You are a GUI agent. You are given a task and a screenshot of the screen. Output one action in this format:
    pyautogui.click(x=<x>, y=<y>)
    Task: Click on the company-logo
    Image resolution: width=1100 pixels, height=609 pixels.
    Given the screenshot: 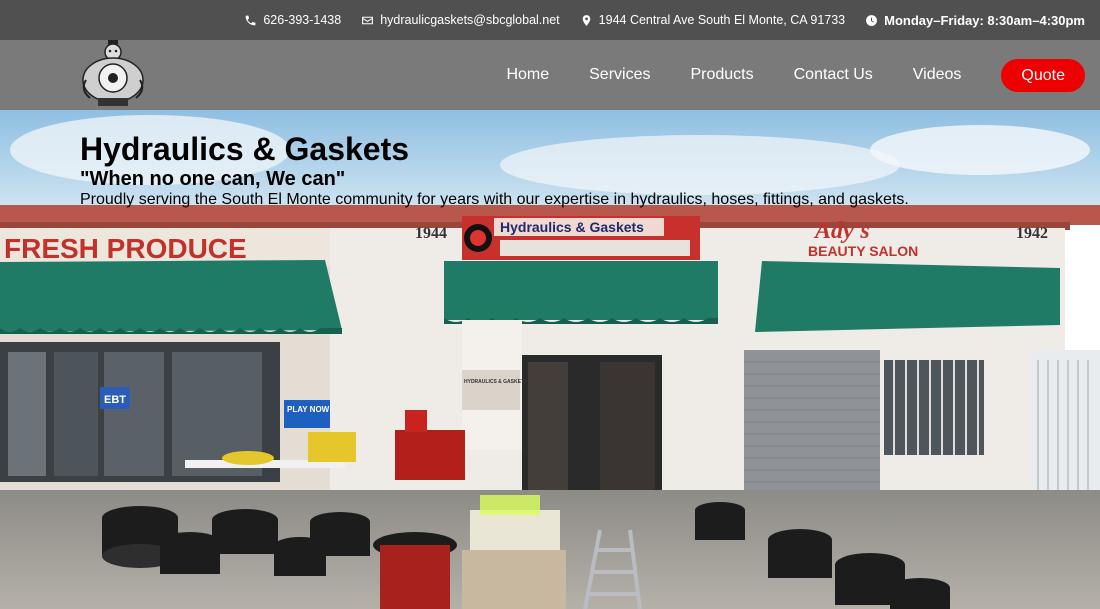 What is the action you would take?
    pyautogui.click(x=113, y=75)
    